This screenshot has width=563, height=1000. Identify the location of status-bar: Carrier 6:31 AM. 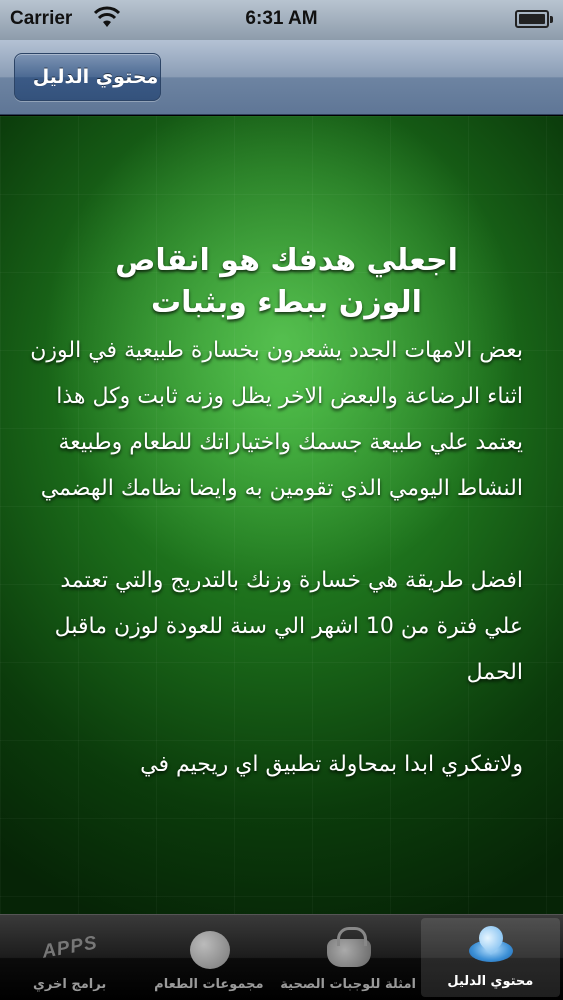
(281, 20).